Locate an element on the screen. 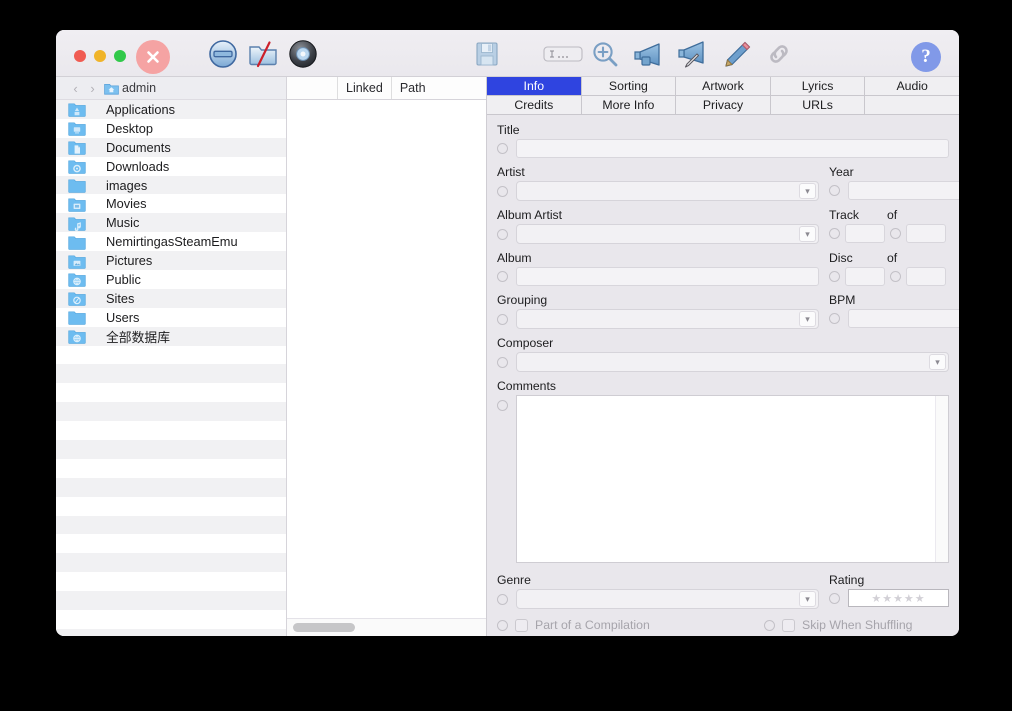 The image size is (1012, 711). input-bpm is located at coordinates (903, 318).